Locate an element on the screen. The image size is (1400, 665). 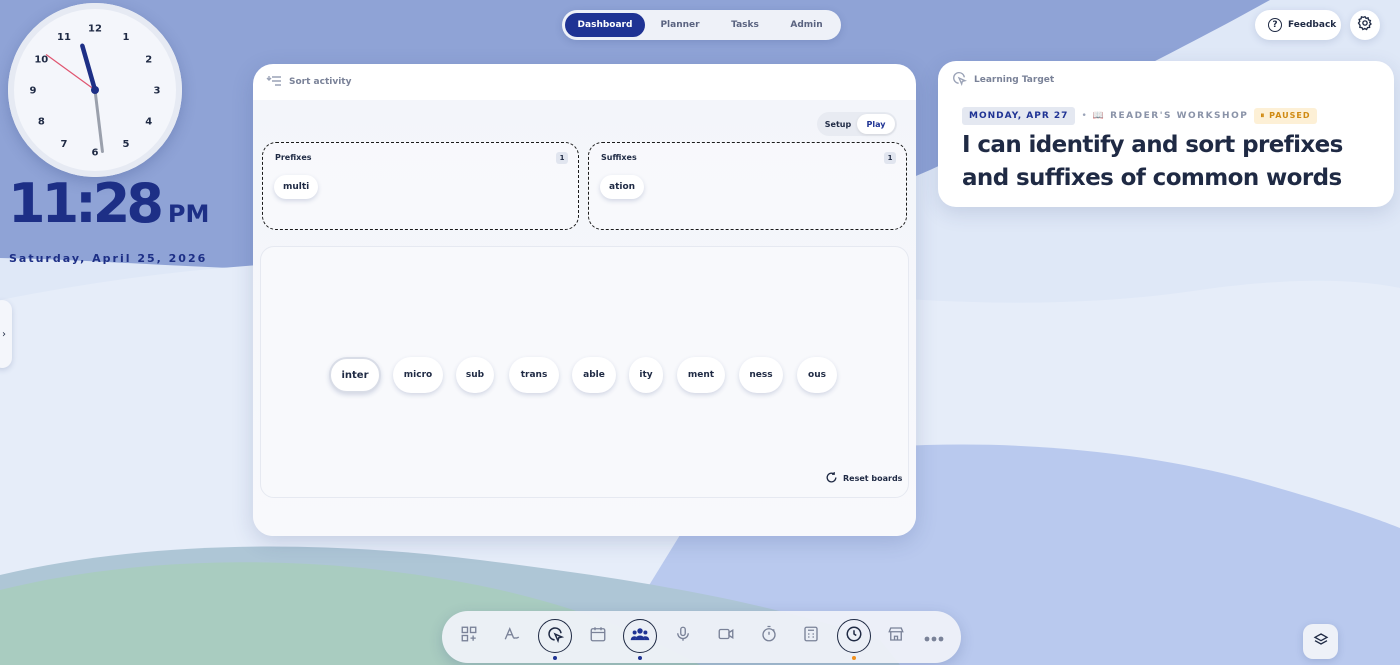
feedback-label: Feedback is located at coordinates (1312, 25).